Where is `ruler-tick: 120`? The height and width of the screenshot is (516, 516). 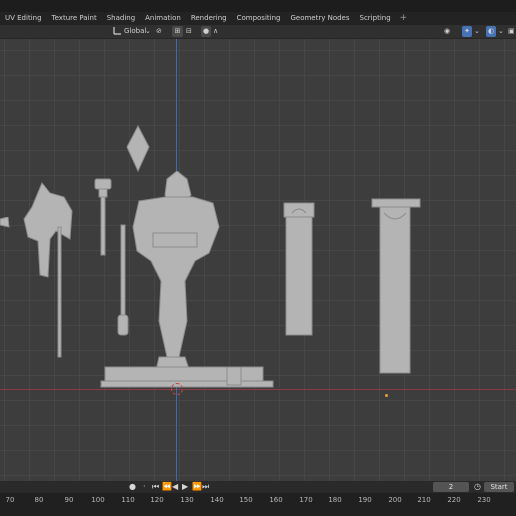 ruler-tick: 120 is located at coordinates (157, 500).